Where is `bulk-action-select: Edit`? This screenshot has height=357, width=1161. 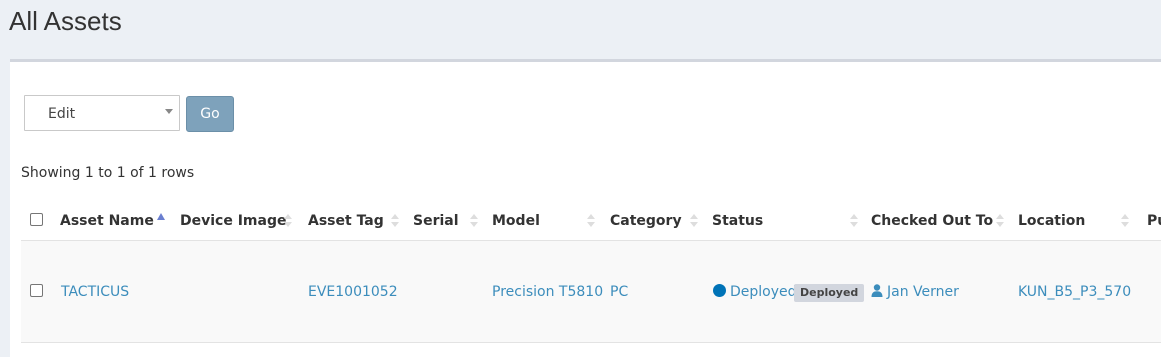
bulk-action-select: Edit is located at coordinates (102, 113).